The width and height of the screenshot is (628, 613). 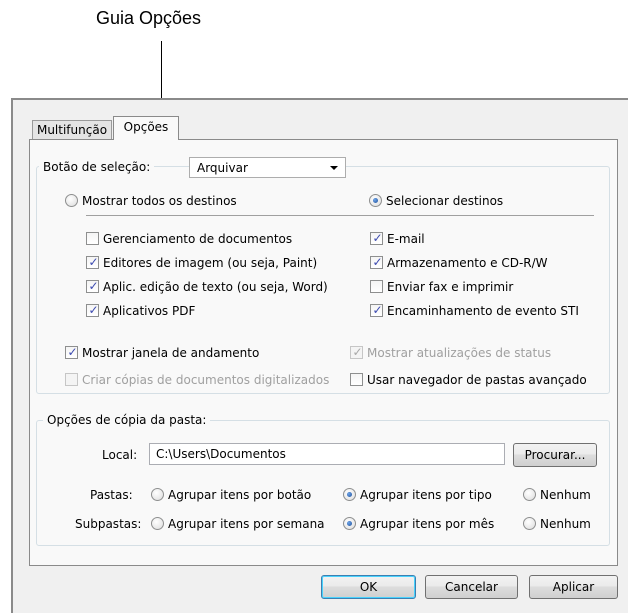 What do you see at coordinates (171, 353) in the screenshot?
I see `checkbox-show-progress-label: Mostrar janela de andamento` at bounding box center [171, 353].